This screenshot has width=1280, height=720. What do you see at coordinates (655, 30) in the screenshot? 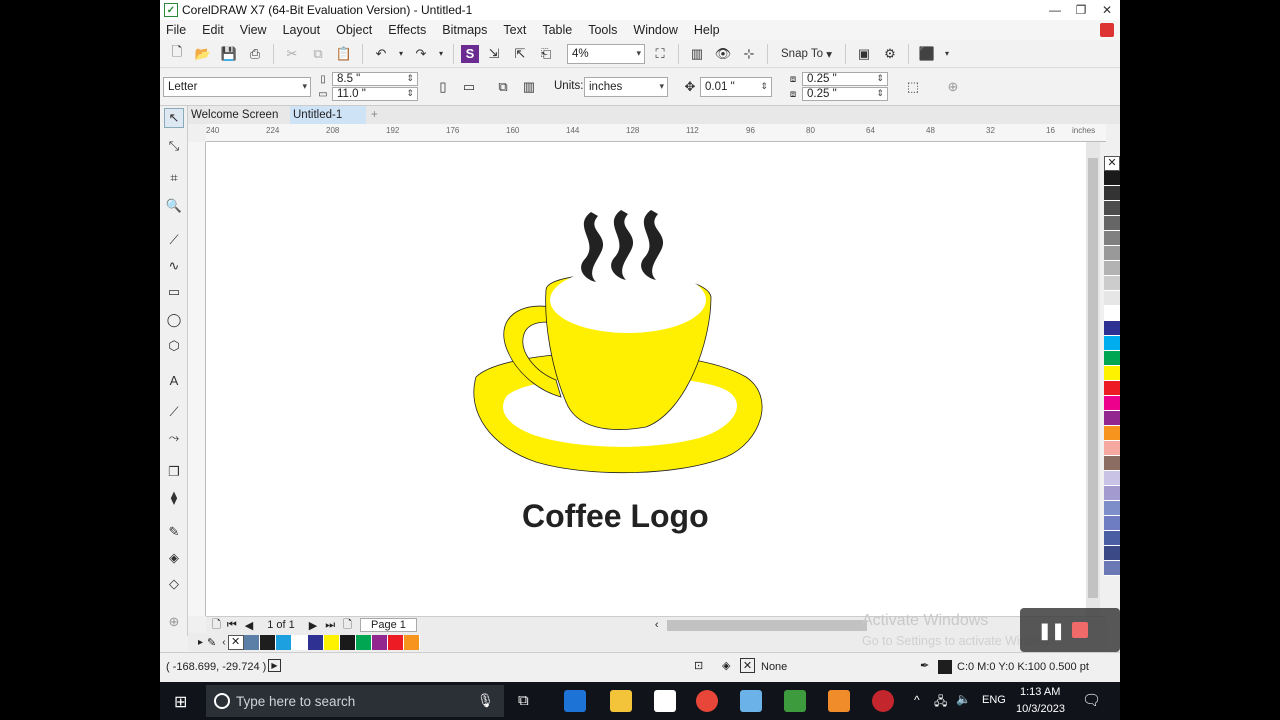
I see `menu-window: Window` at bounding box center [655, 30].